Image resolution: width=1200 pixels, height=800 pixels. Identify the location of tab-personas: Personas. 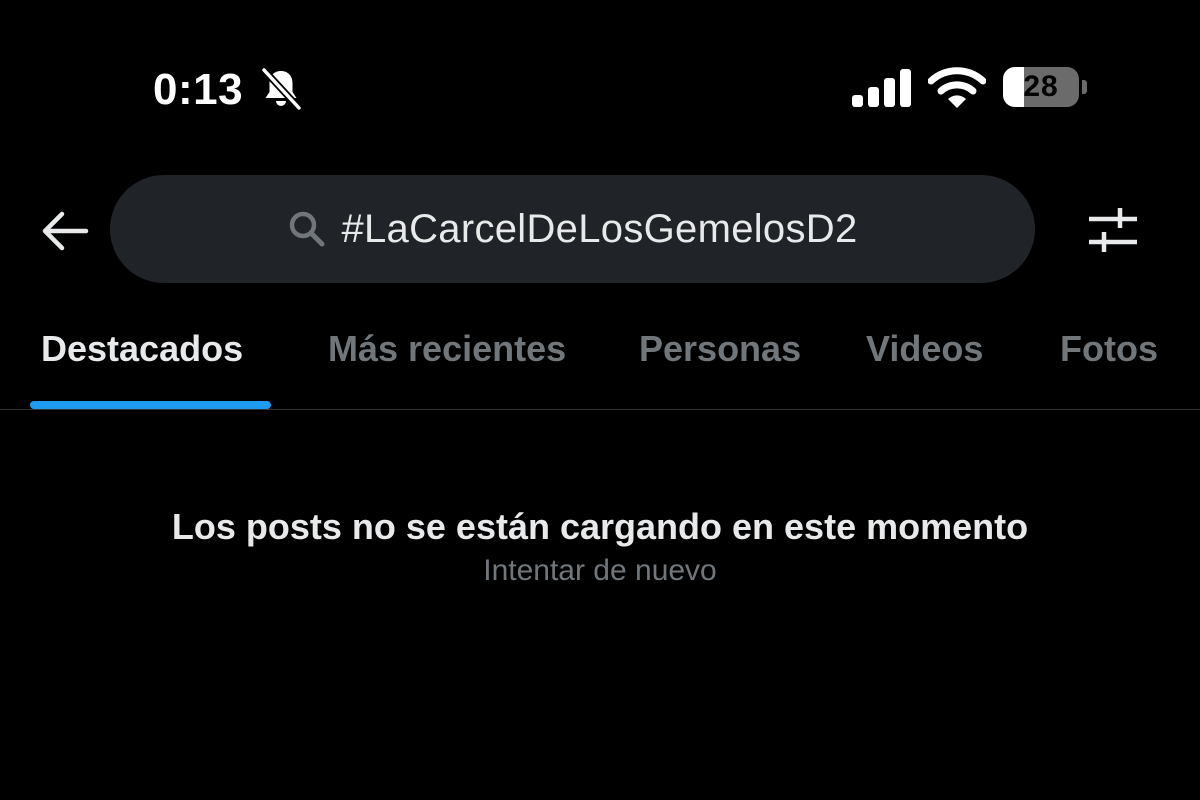
(720, 364).